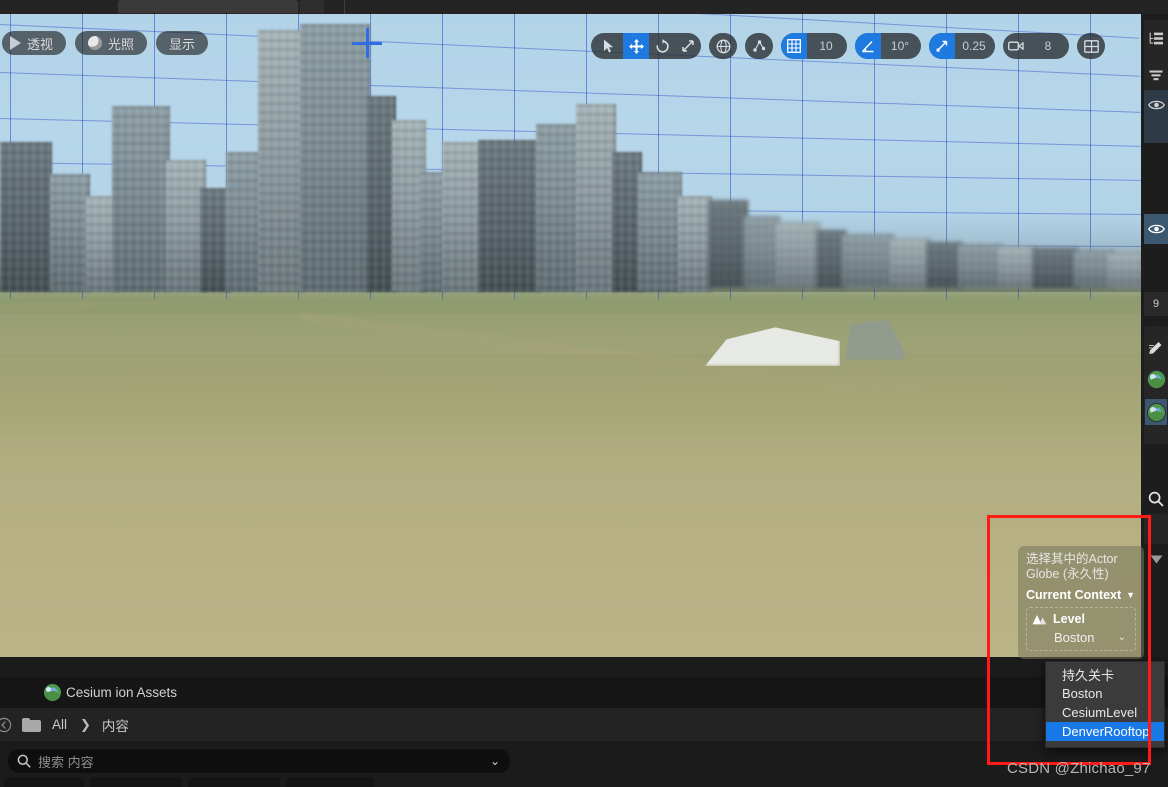 This screenshot has height=787, width=1168. I want to click on rotate-tool-button, so click(662, 46).